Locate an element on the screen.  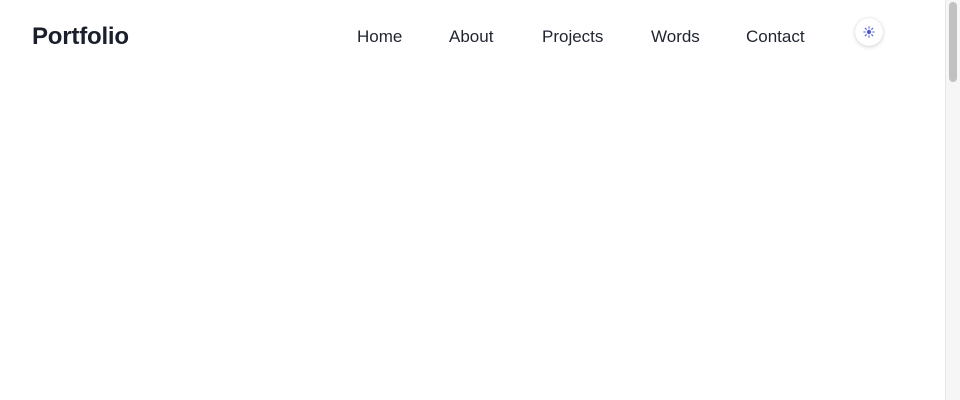
vertical-scrollbar is located at coordinates (952, 200).